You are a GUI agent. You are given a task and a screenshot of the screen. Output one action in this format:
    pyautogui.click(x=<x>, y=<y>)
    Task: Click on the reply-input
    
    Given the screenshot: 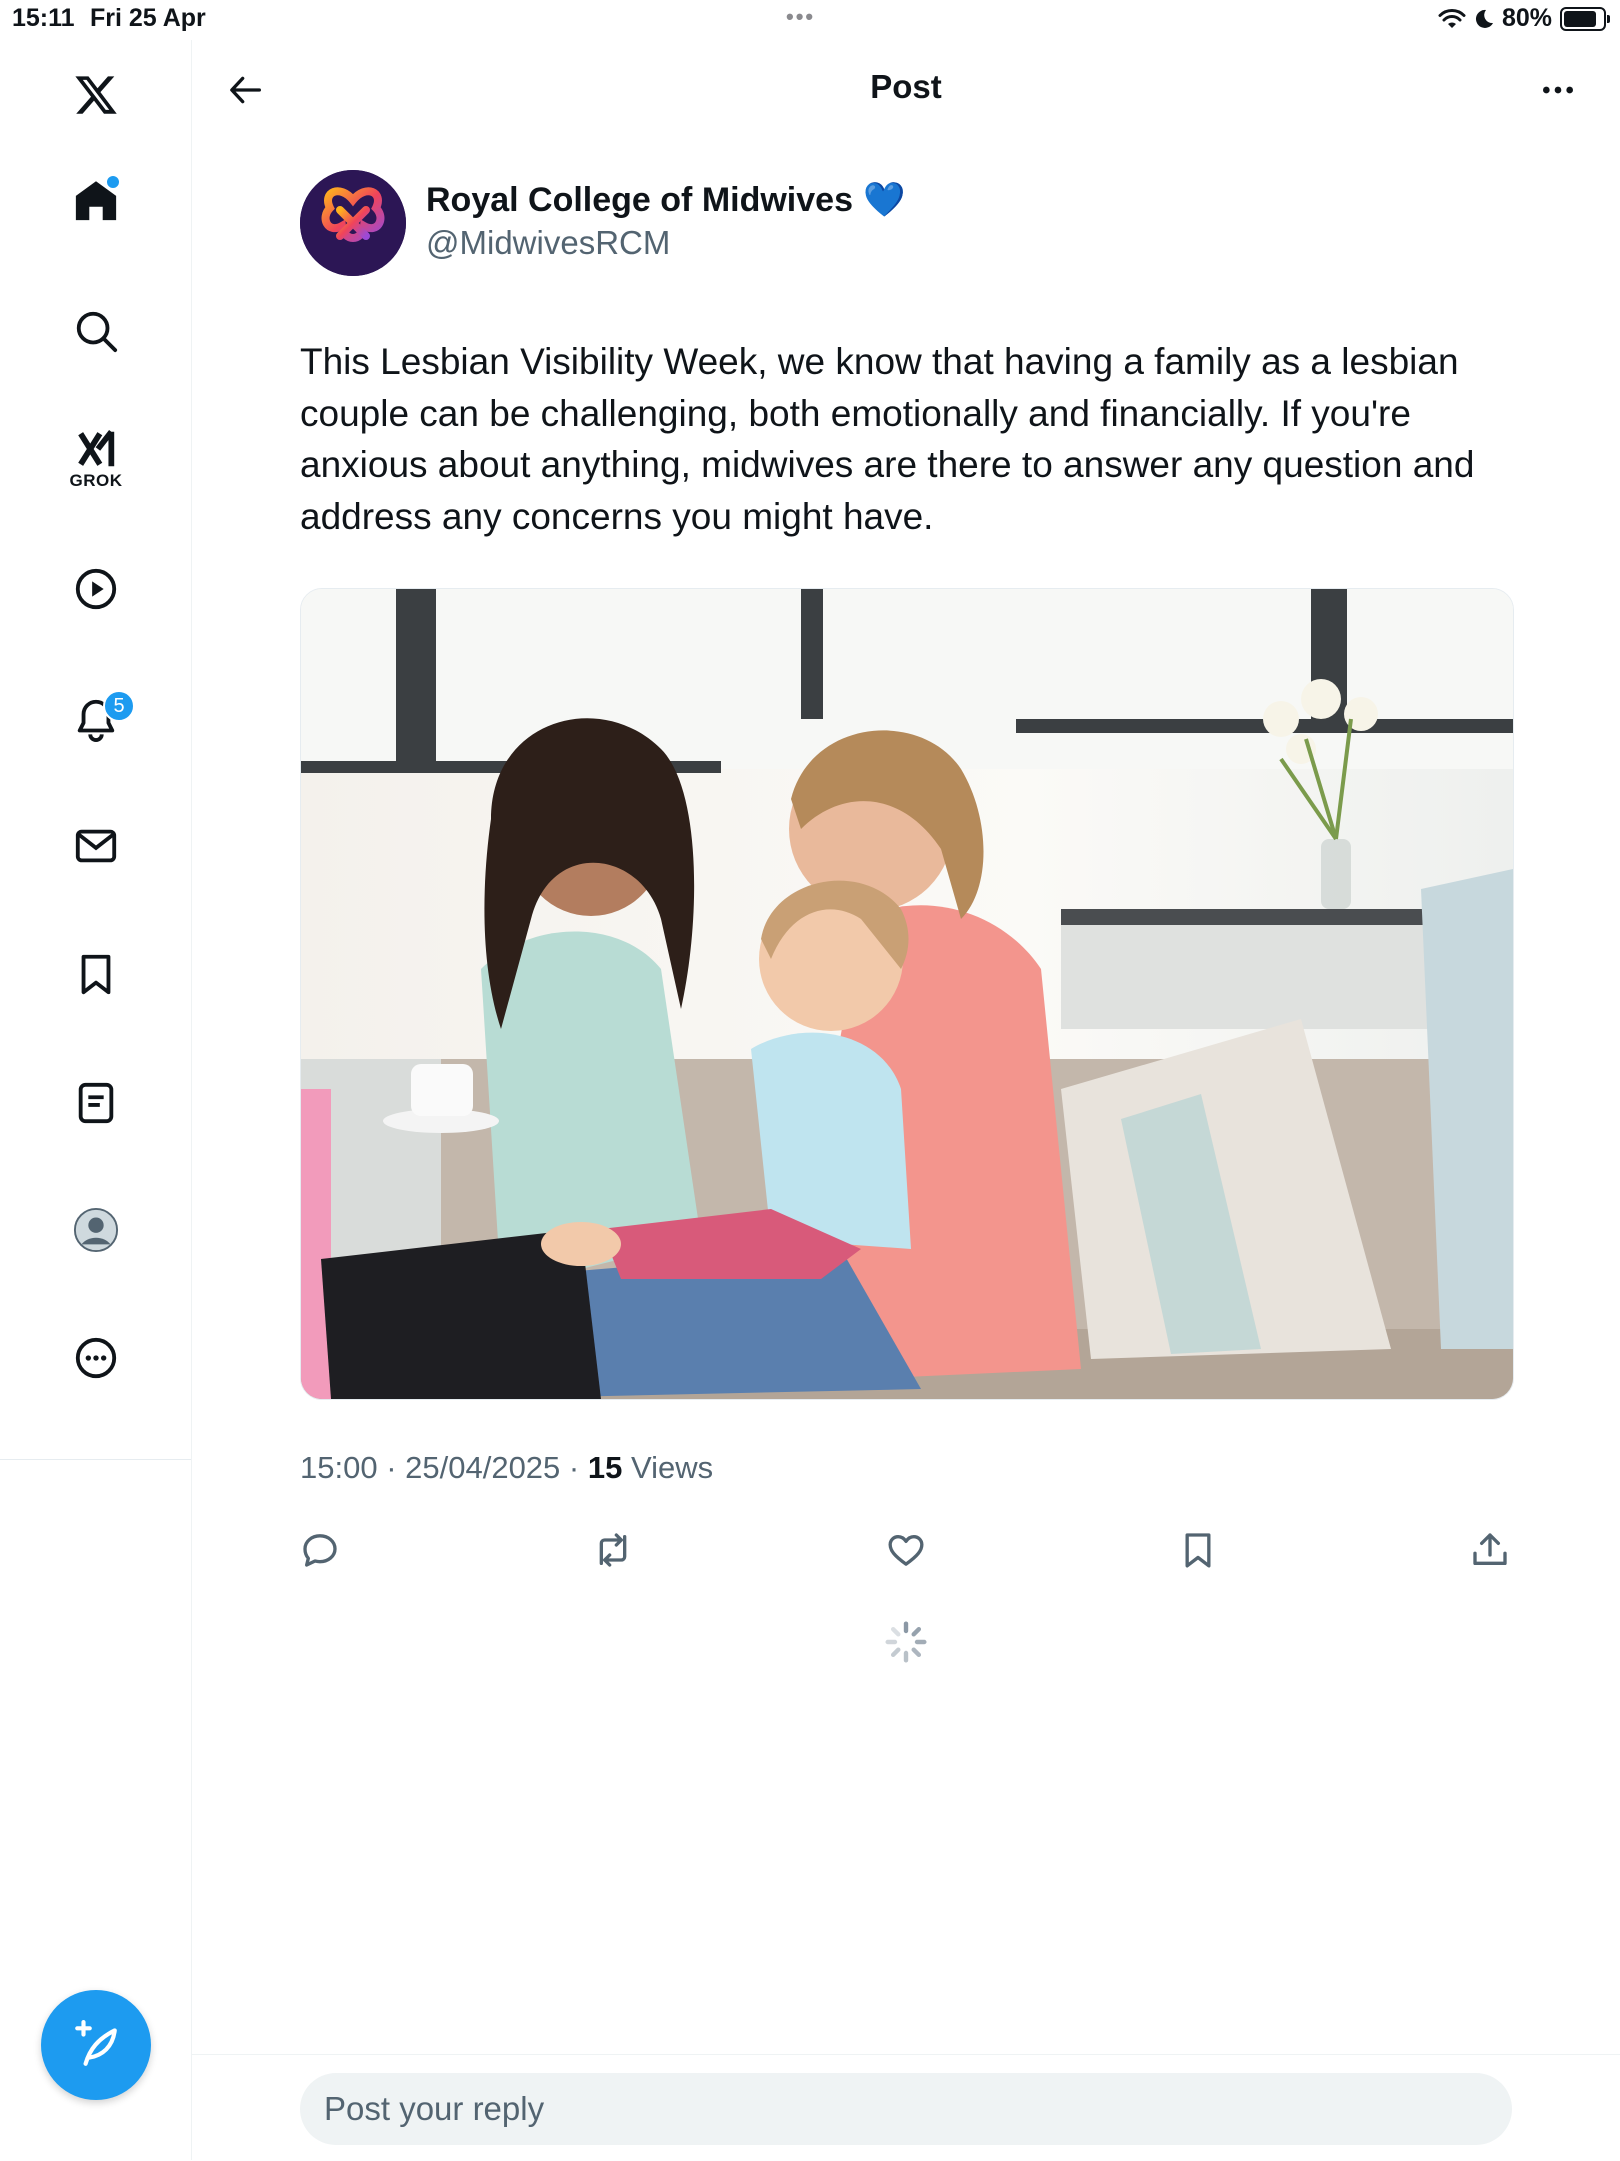 What is the action you would take?
    pyautogui.click(x=906, y=2109)
    